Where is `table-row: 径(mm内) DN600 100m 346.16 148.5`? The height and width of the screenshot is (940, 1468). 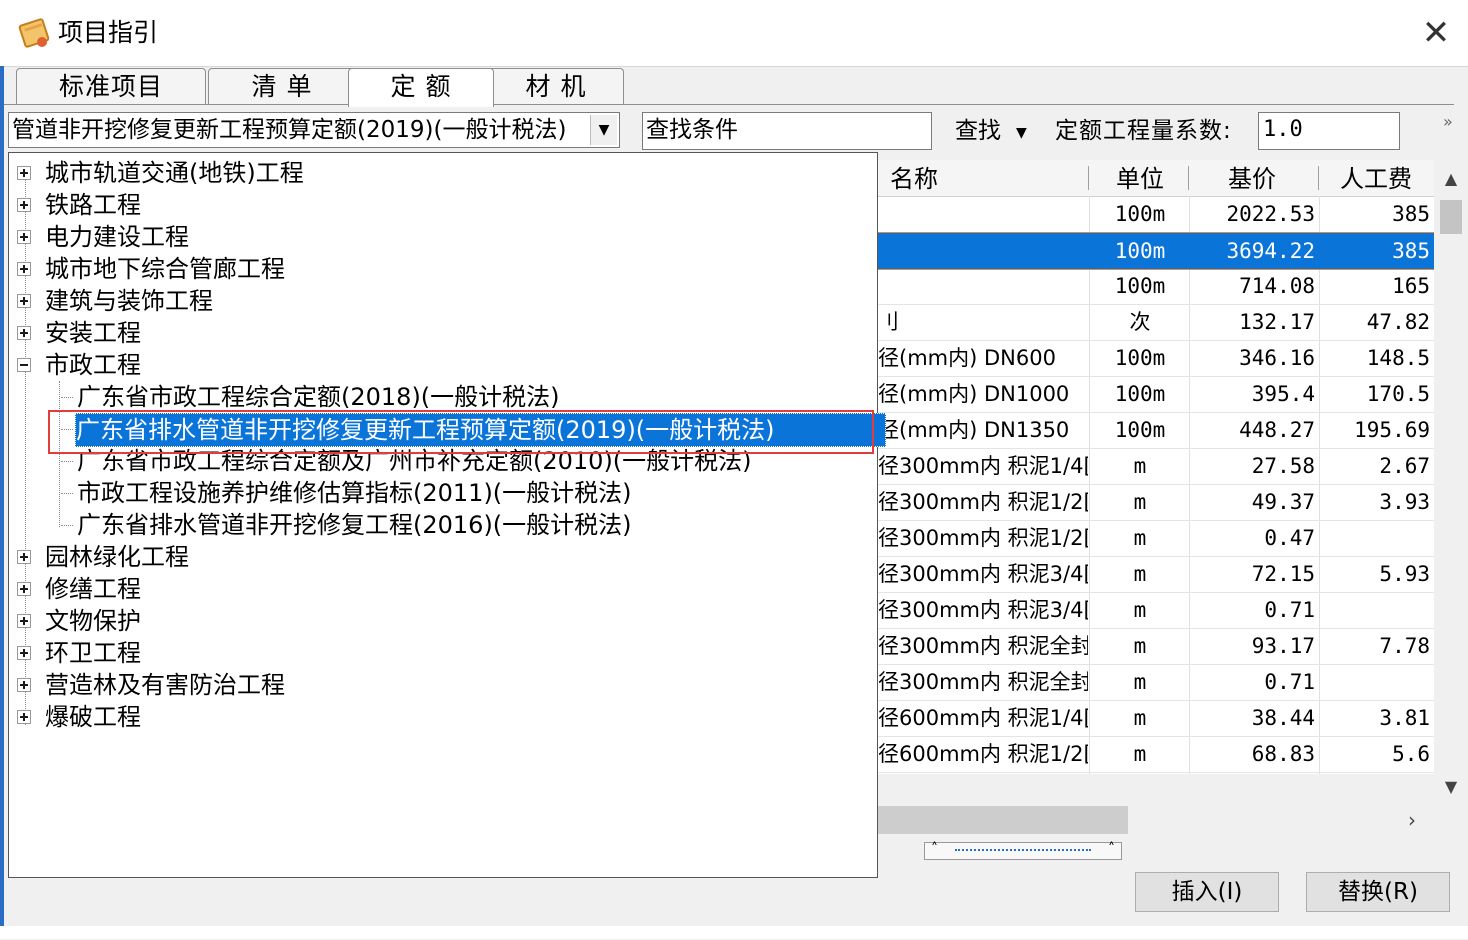
table-row: 径(mm内) DN600 100m 346.16 148.5 is located at coordinates (1156, 358).